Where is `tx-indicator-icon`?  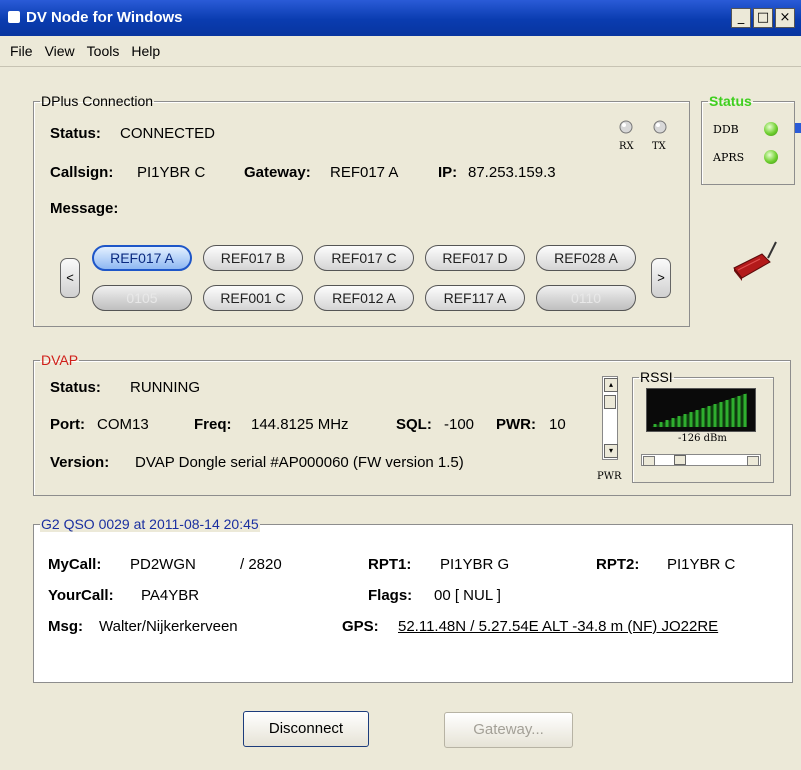 tx-indicator-icon is located at coordinates (660, 126).